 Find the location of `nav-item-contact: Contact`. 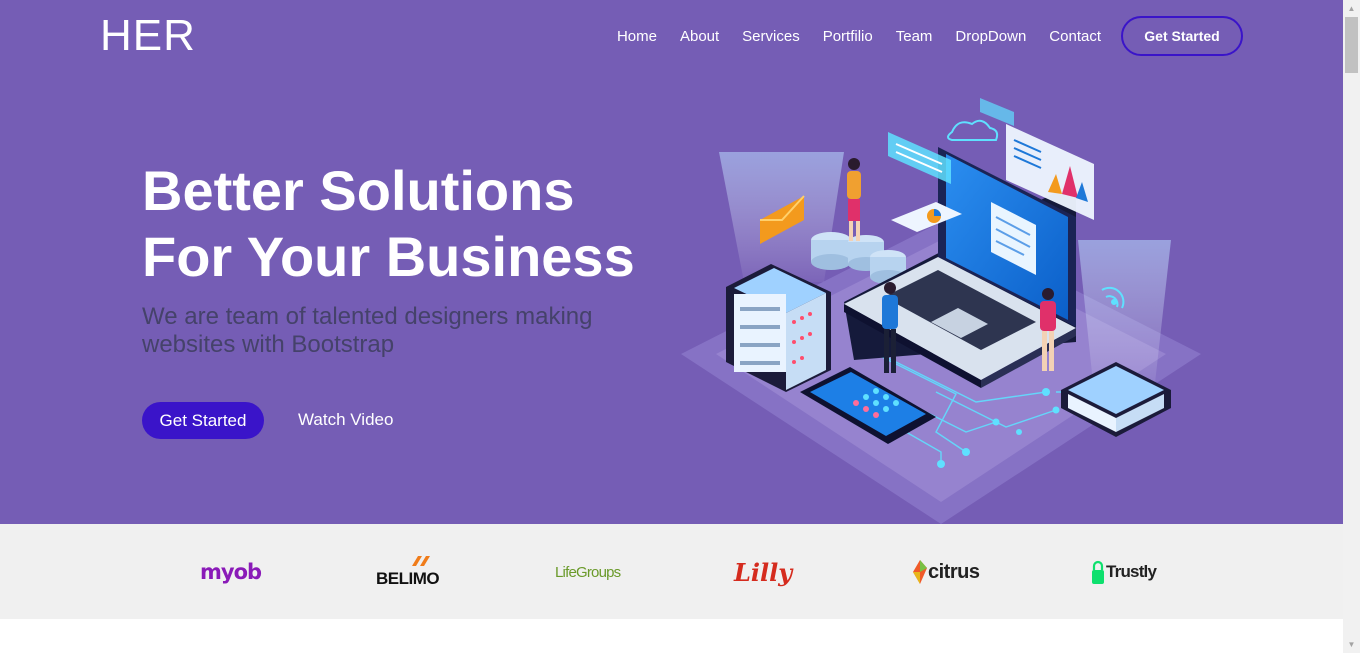

nav-item-contact: Contact is located at coordinates (1075, 36).